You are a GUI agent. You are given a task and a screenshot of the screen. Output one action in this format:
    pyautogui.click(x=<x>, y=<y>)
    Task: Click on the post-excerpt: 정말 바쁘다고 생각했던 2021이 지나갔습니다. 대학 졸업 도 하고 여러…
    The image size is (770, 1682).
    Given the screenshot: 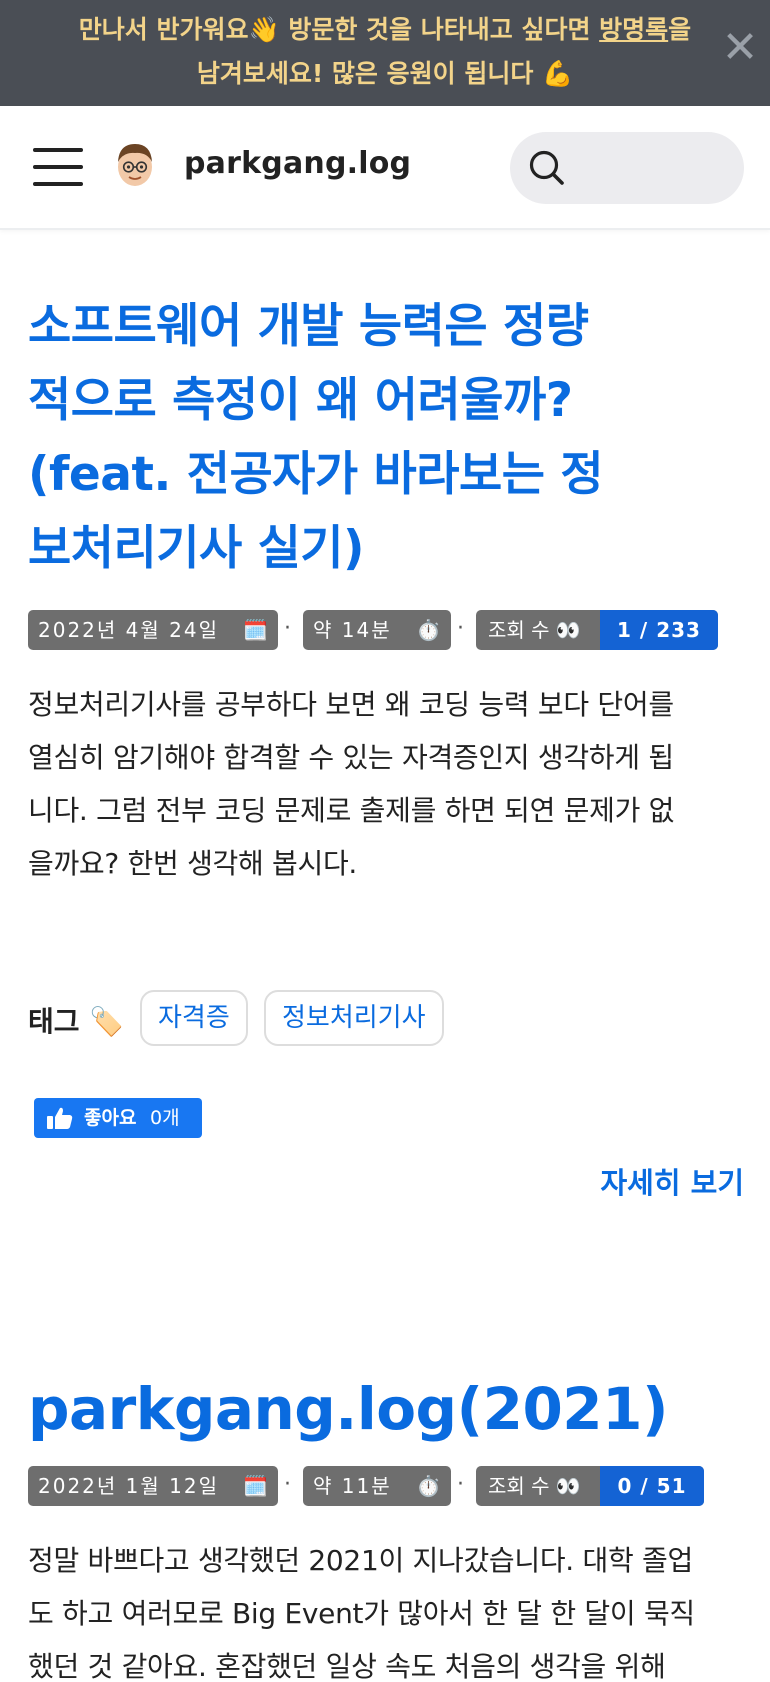 What is the action you would take?
    pyautogui.click(x=386, y=1608)
    